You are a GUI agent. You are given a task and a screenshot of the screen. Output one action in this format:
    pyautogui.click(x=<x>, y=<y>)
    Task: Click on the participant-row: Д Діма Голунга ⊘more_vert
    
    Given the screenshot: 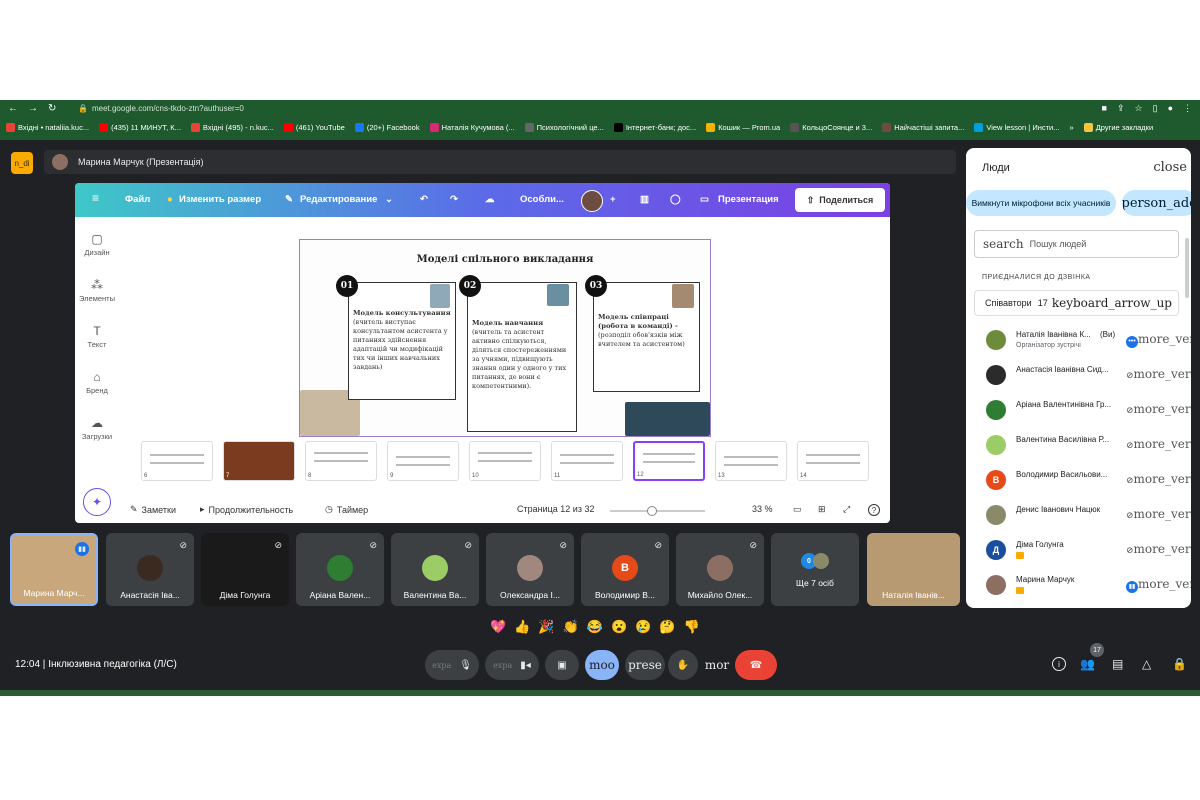 What is the action you would take?
    pyautogui.click(x=1078, y=549)
    